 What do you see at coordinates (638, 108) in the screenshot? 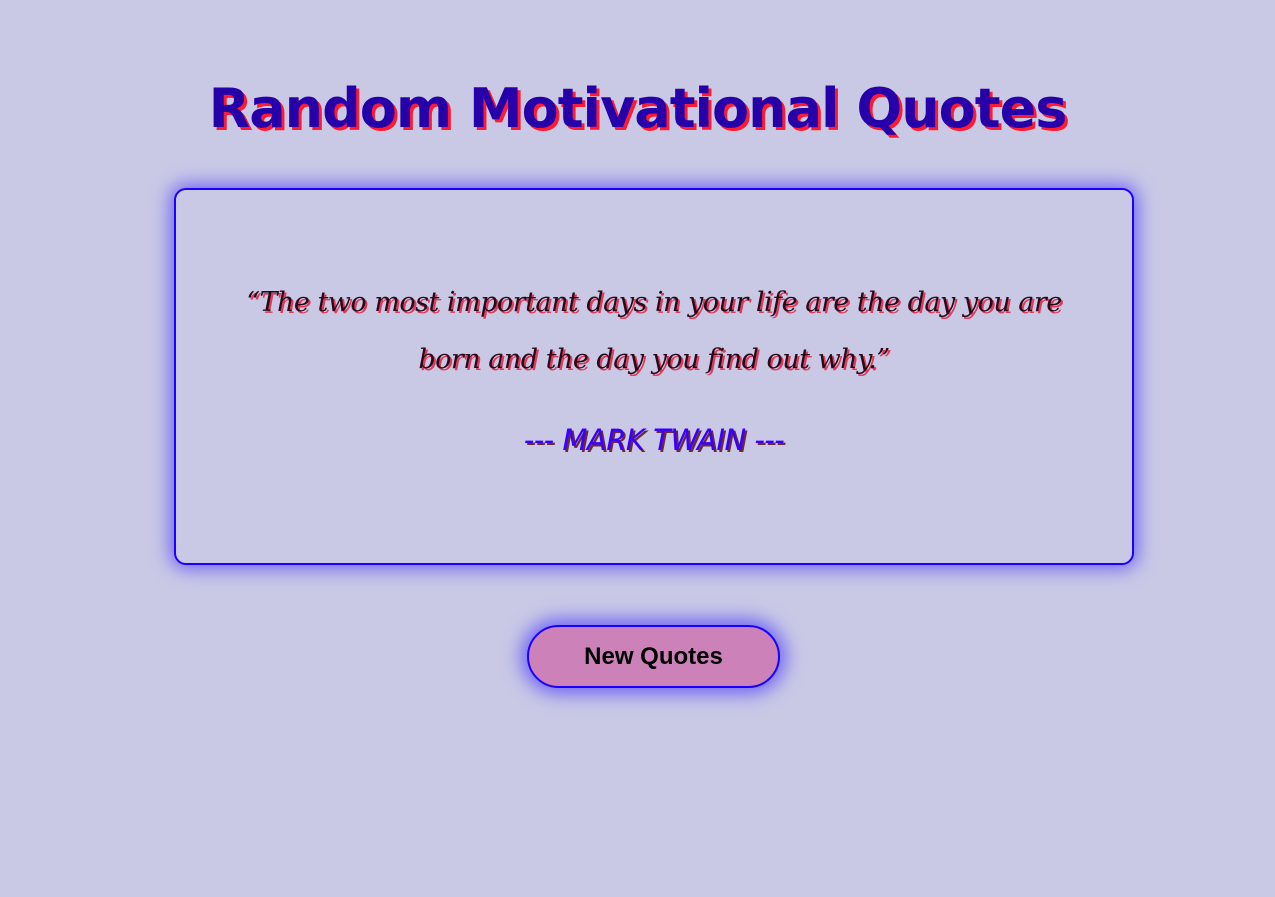
I see `page-title: Random Motivational Quotes` at bounding box center [638, 108].